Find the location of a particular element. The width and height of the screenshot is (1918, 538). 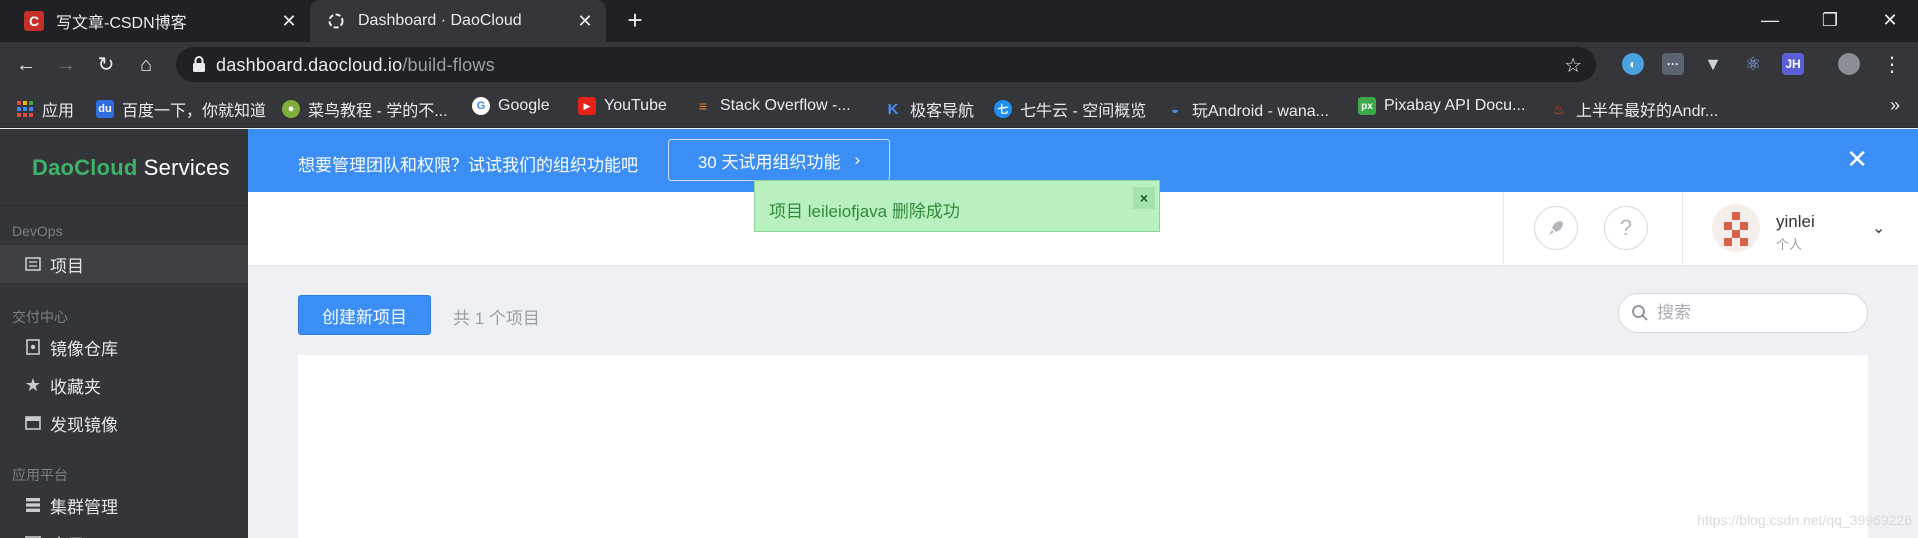

minimize-icon: — is located at coordinates (1770, 20).